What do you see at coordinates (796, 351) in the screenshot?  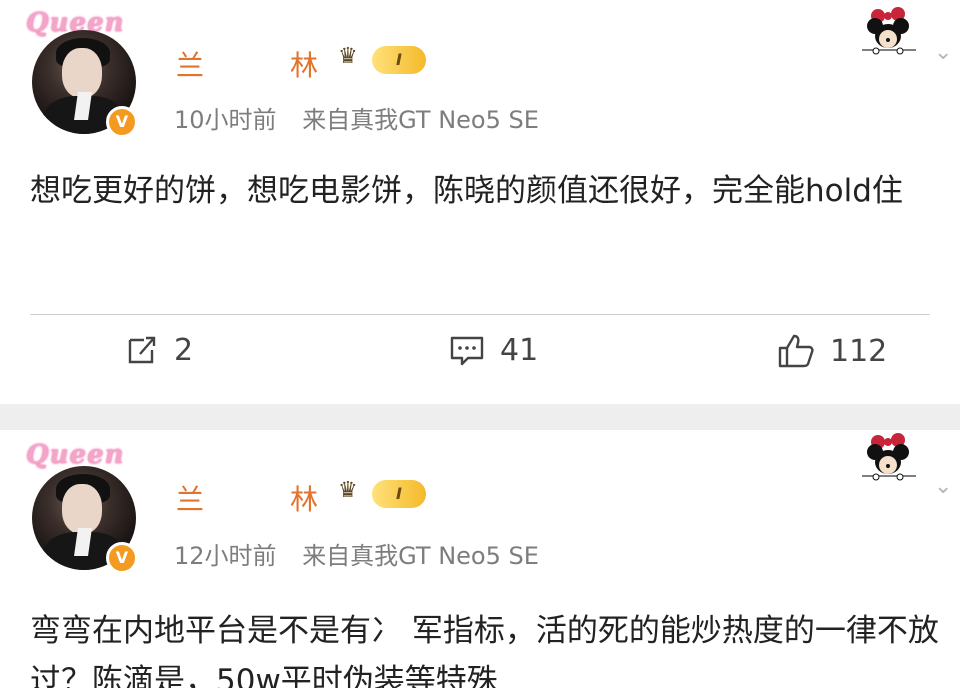 I see `thumb-up-icon` at bounding box center [796, 351].